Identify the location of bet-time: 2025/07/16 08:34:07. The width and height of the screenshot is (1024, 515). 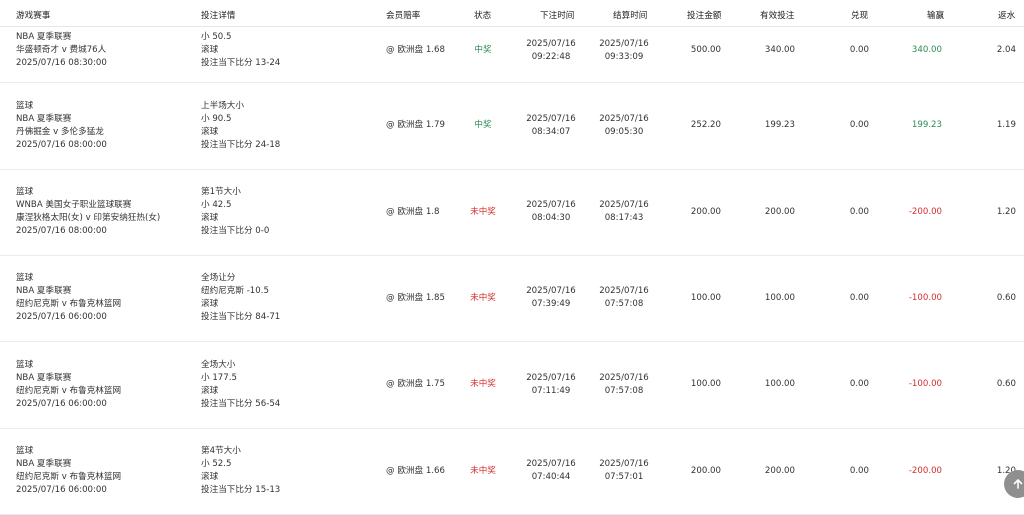
(551, 126).